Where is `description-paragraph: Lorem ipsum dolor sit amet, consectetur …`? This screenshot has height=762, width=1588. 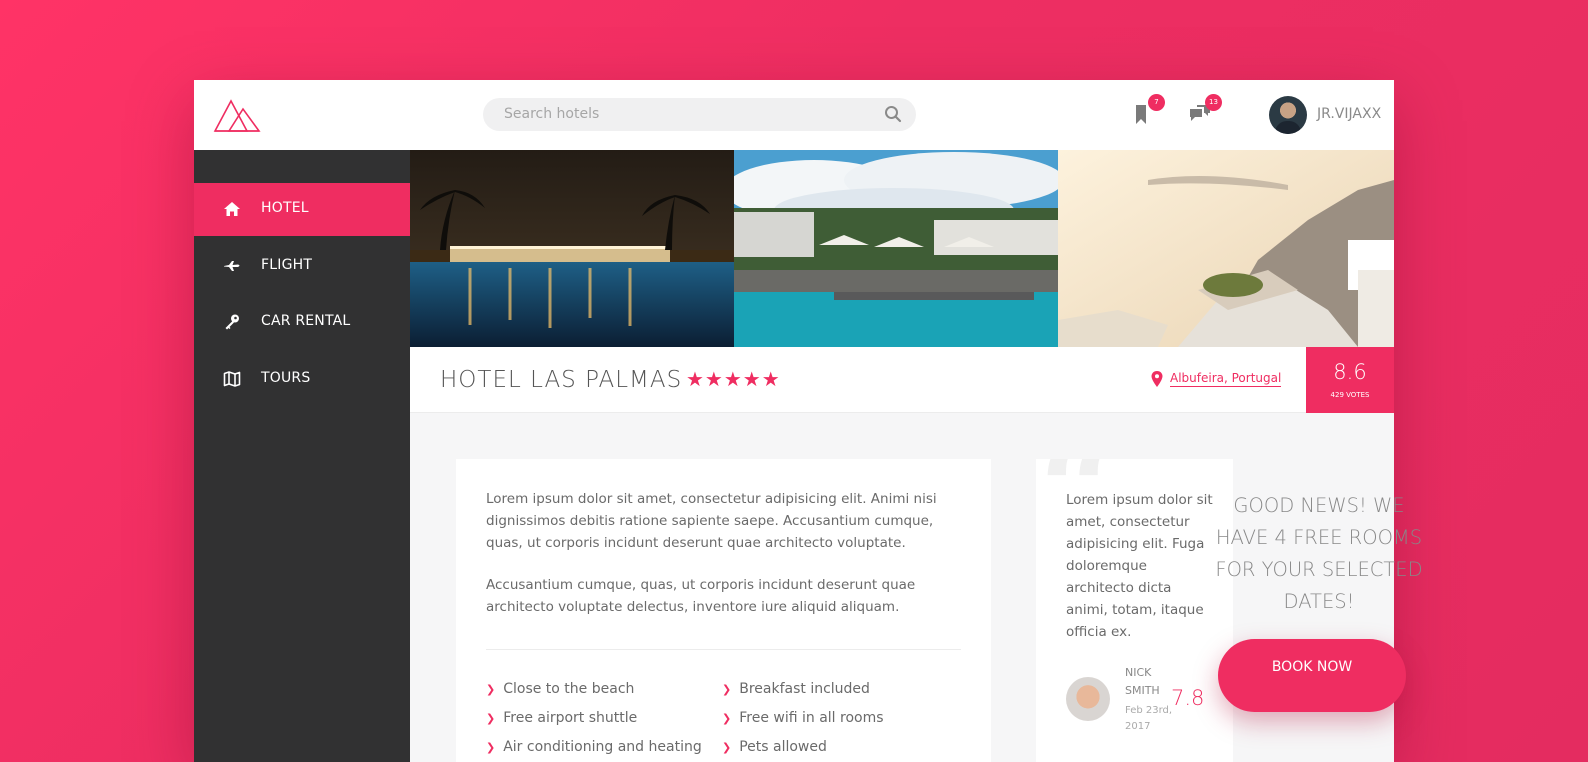
description-paragraph: Lorem ipsum dolor sit amet, consectetur … is located at coordinates (711, 521).